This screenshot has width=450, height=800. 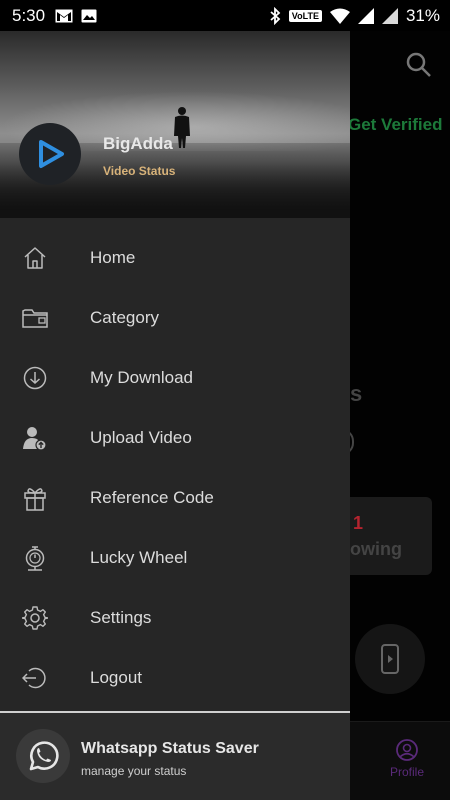 What do you see at coordinates (64, 15) in the screenshot?
I see `gmail-icon` at bounding box center [64, 15].